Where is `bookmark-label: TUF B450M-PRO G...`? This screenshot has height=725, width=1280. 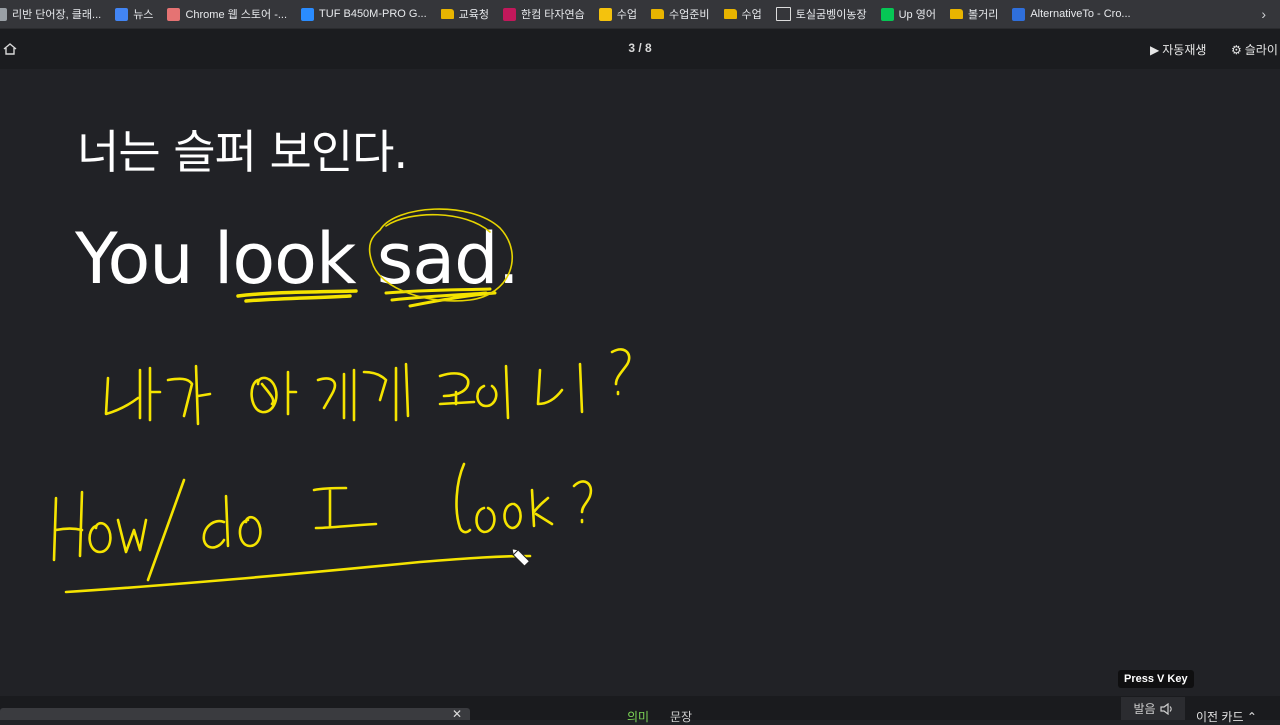 bookmark-label: TUF B450M-PRO G... is located at coordinates (373, 14).